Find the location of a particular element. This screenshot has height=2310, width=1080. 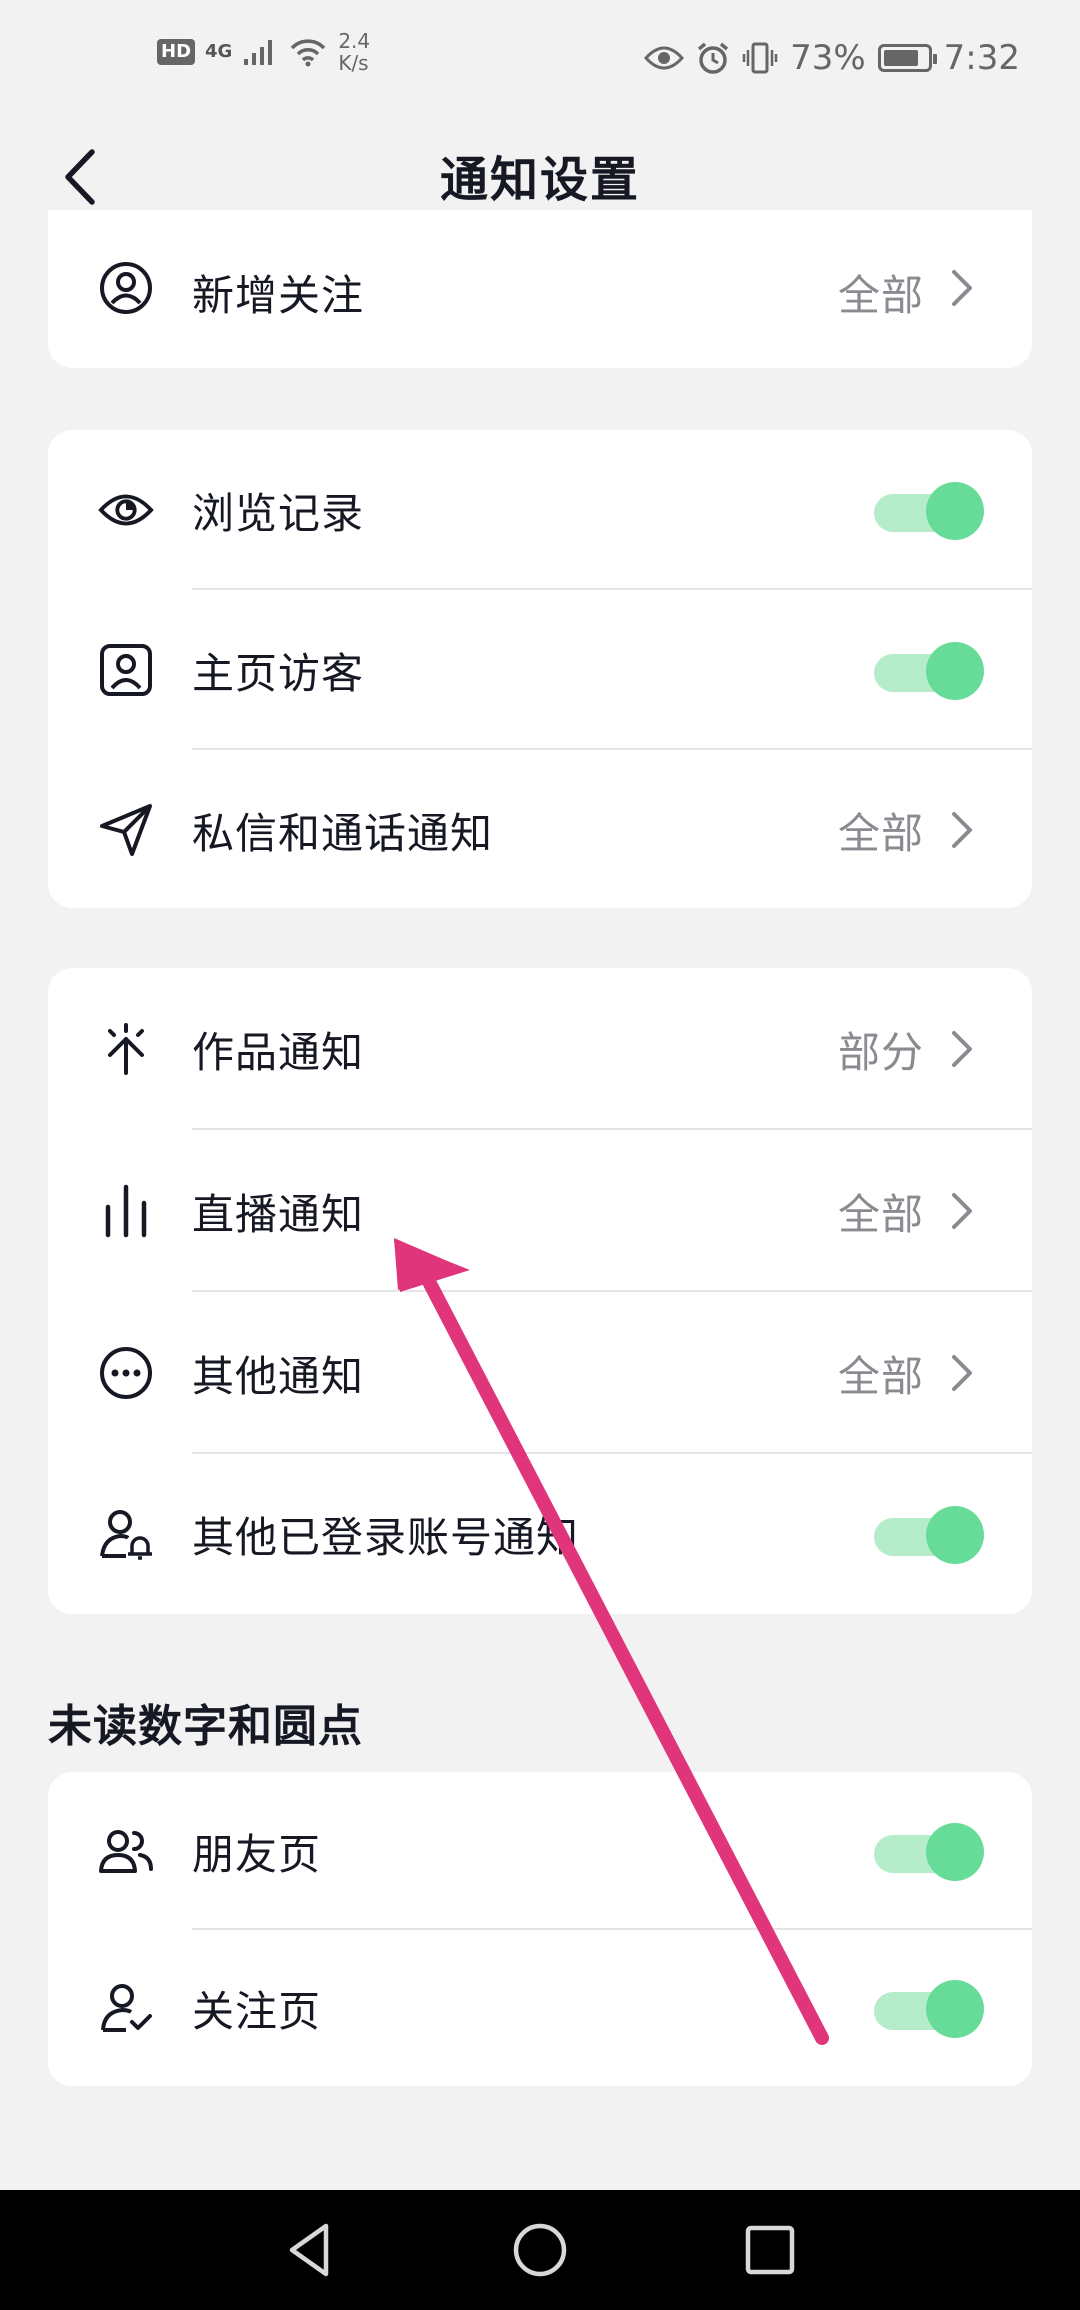

row-profile-visitors: 主页访客 is located at coordinates (540, 670).